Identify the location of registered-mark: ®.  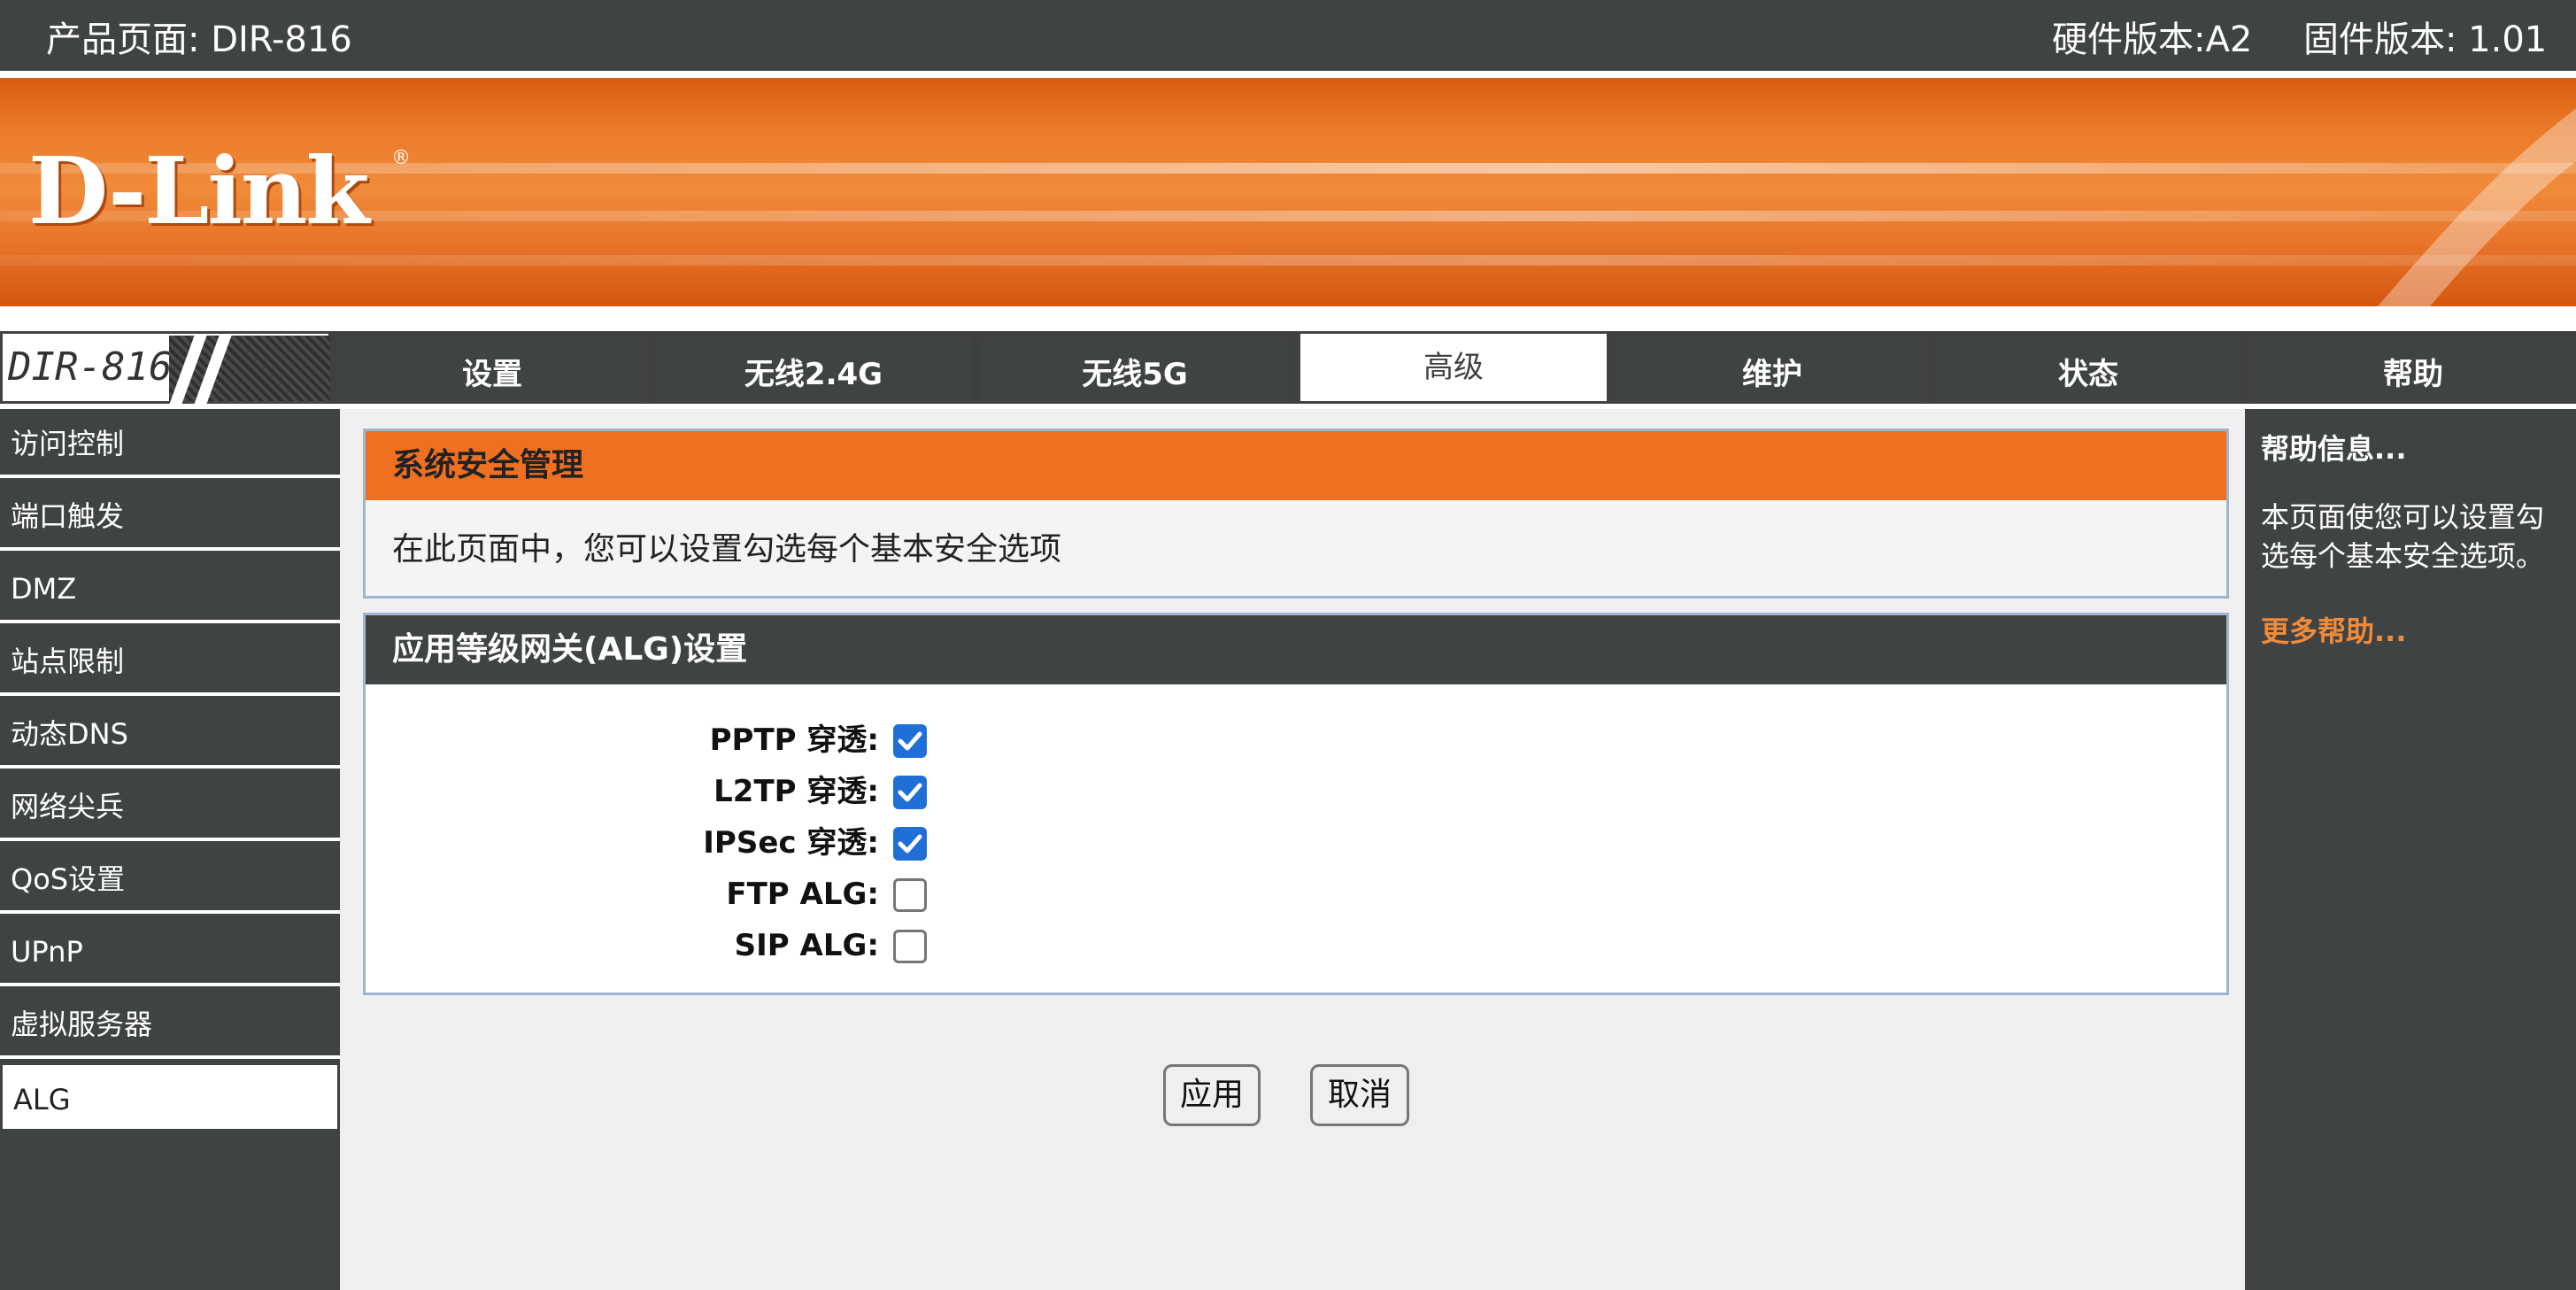
(401, 158).